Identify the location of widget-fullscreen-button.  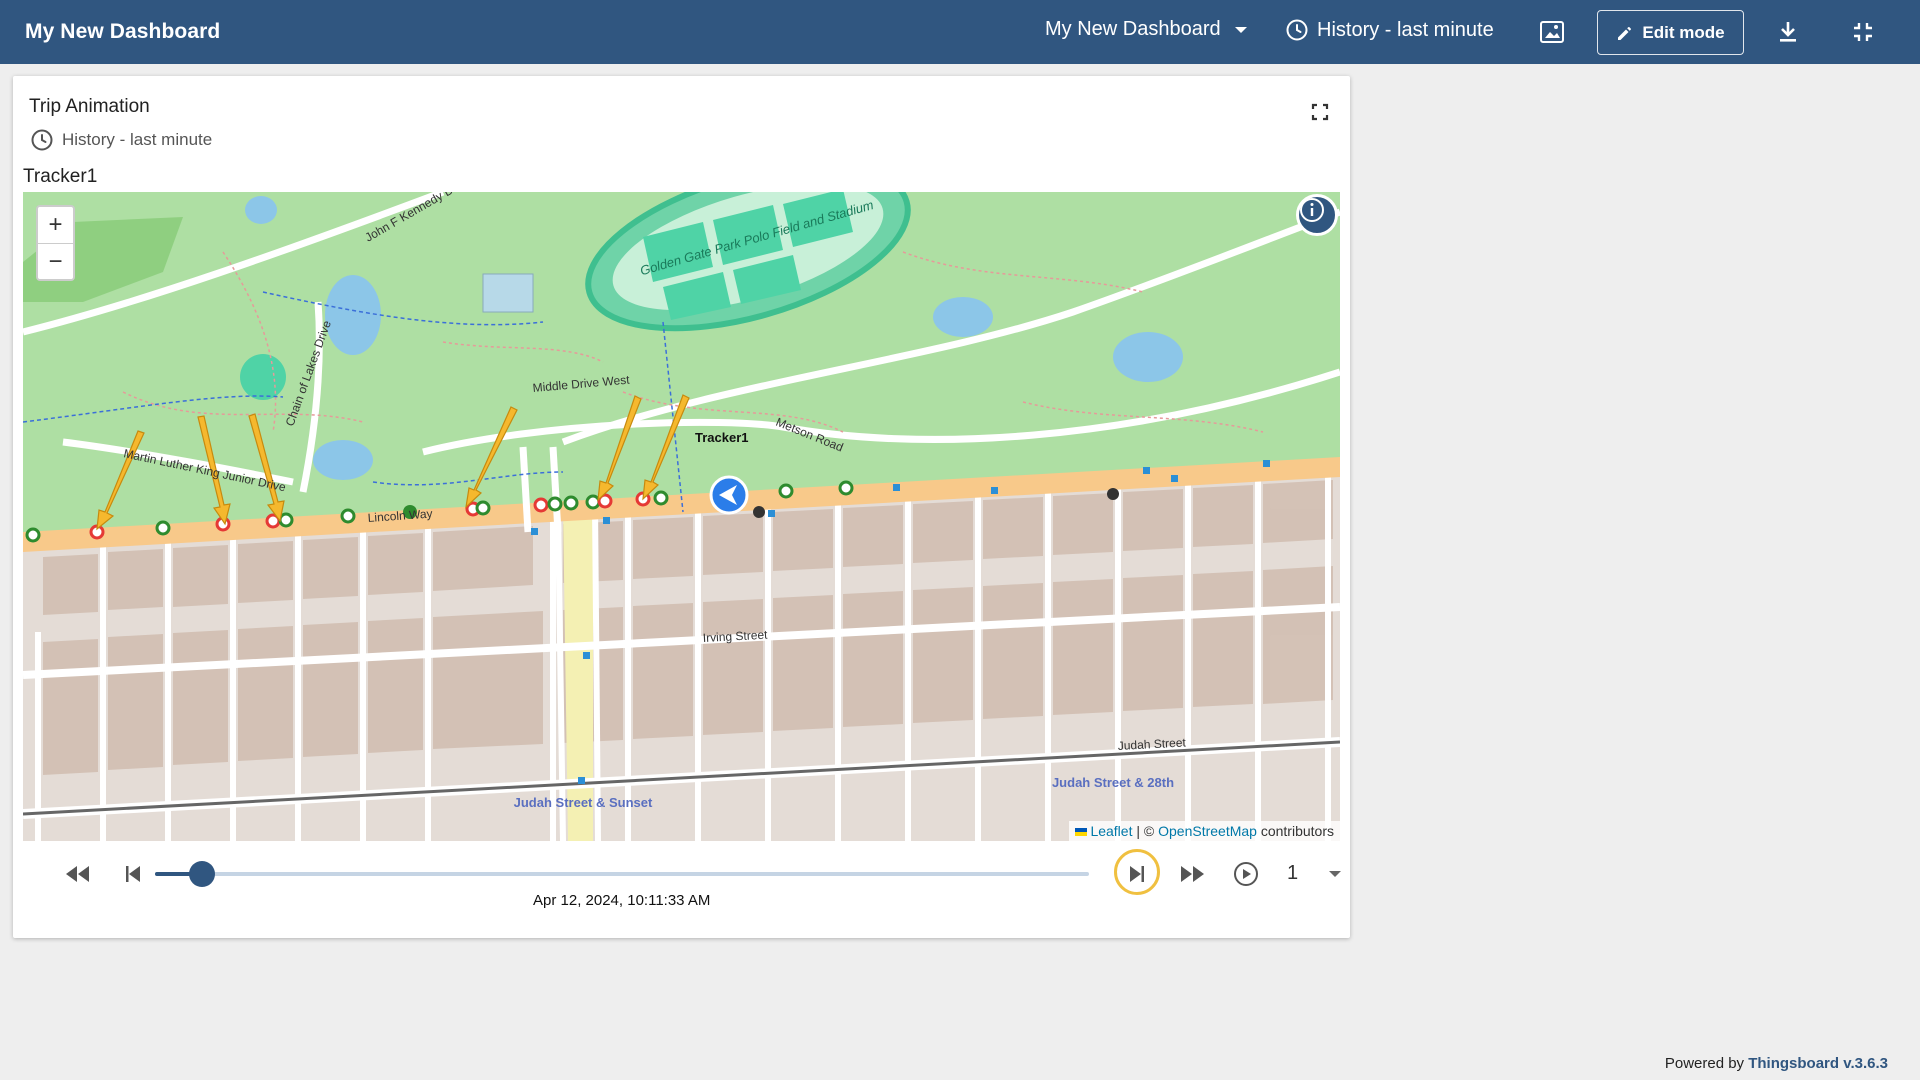
(1320, 112).